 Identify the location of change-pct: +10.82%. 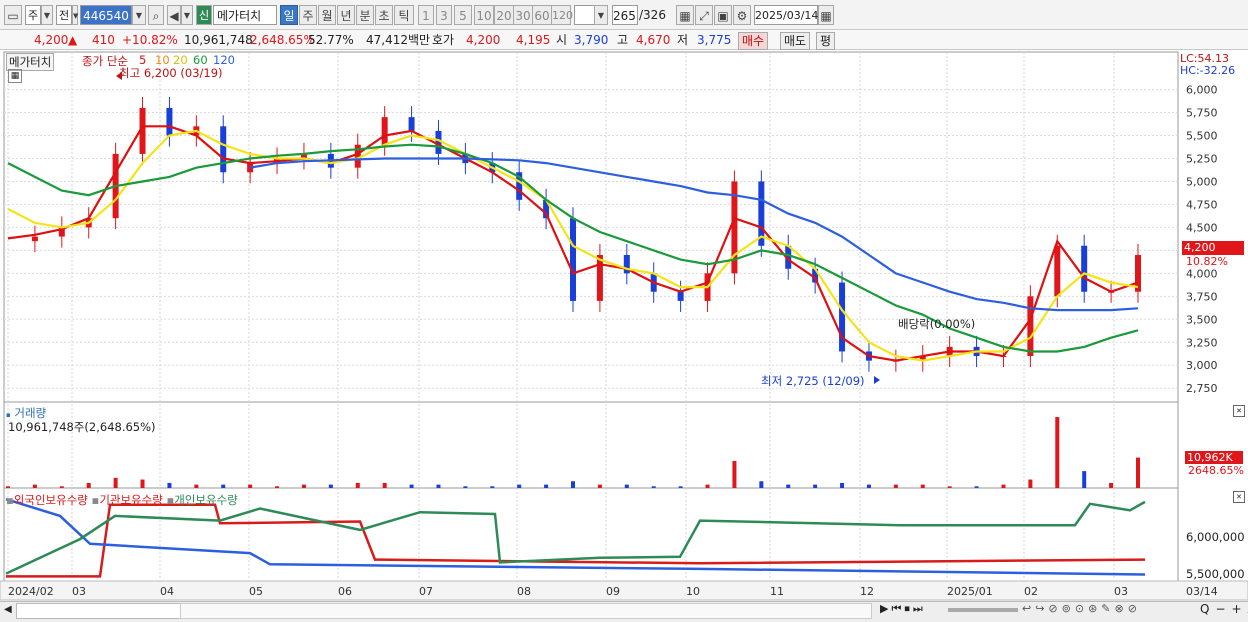
(150, 40).